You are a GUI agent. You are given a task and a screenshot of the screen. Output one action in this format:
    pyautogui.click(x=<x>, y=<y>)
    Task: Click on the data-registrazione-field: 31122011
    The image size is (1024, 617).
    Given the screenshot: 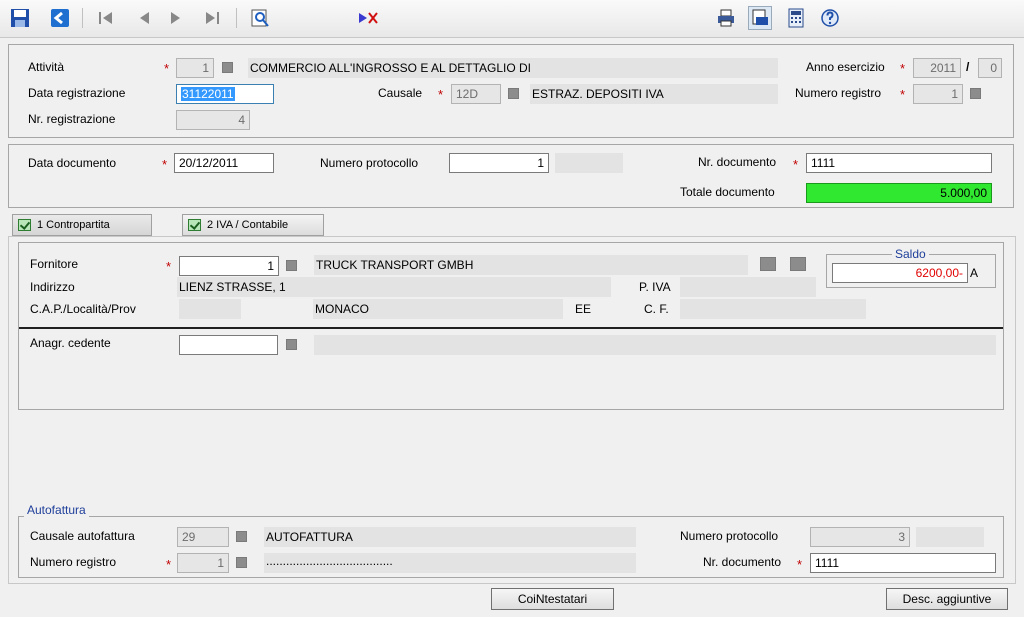 What is the action you would take?
    pyautogui.click(x=225, y=94)
    